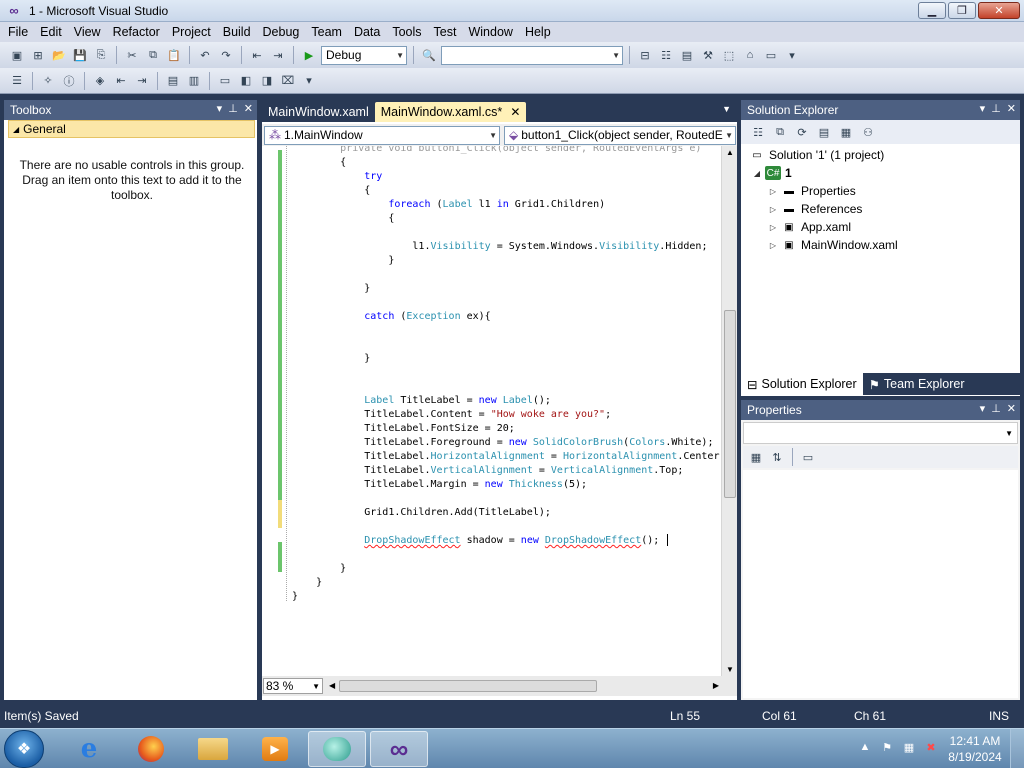  What do you see at coordinates (246, 81) in the screenshot?
I see `previous-bookmark-icon: ◧` at bounding box center [246, 81].